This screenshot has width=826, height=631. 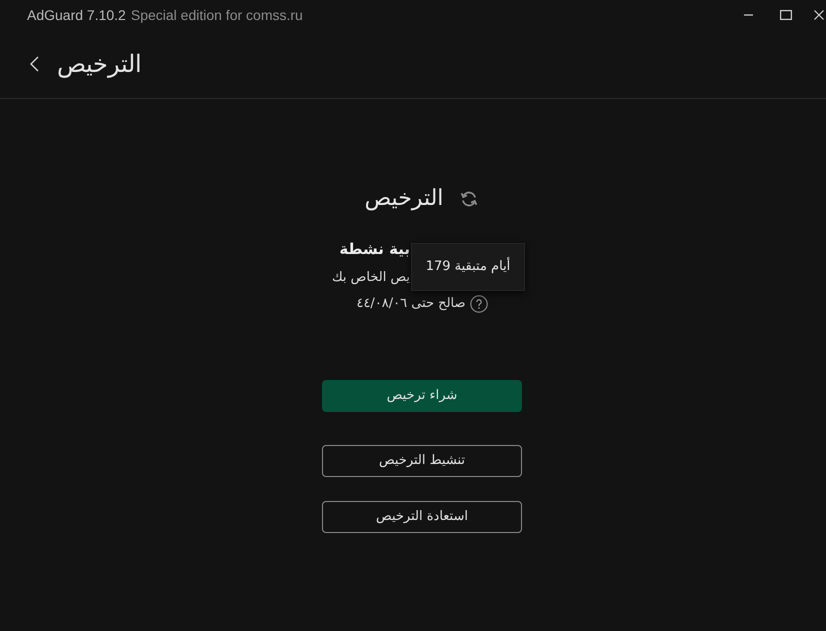 What do you see at coordinates (422, 396) in the screenshot?
I see `buy-license-button: شراء ترخيص` at bounding box center [422, 396].